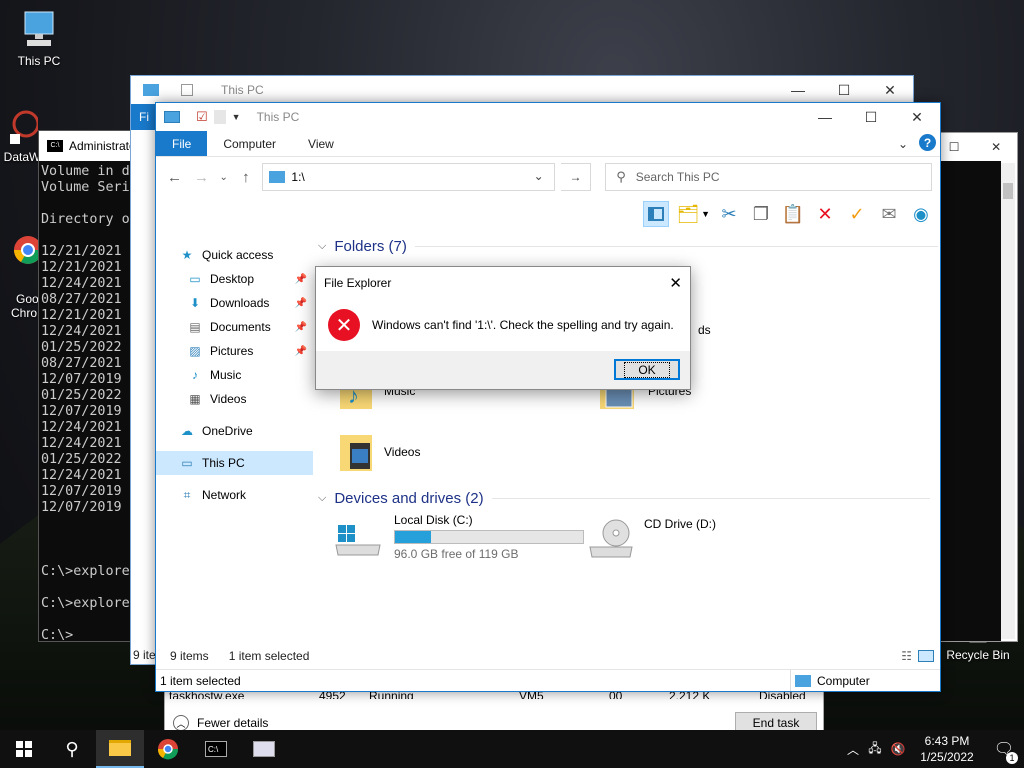  I want to click on sidebar-item-label: Quick access, so click(238, 255).